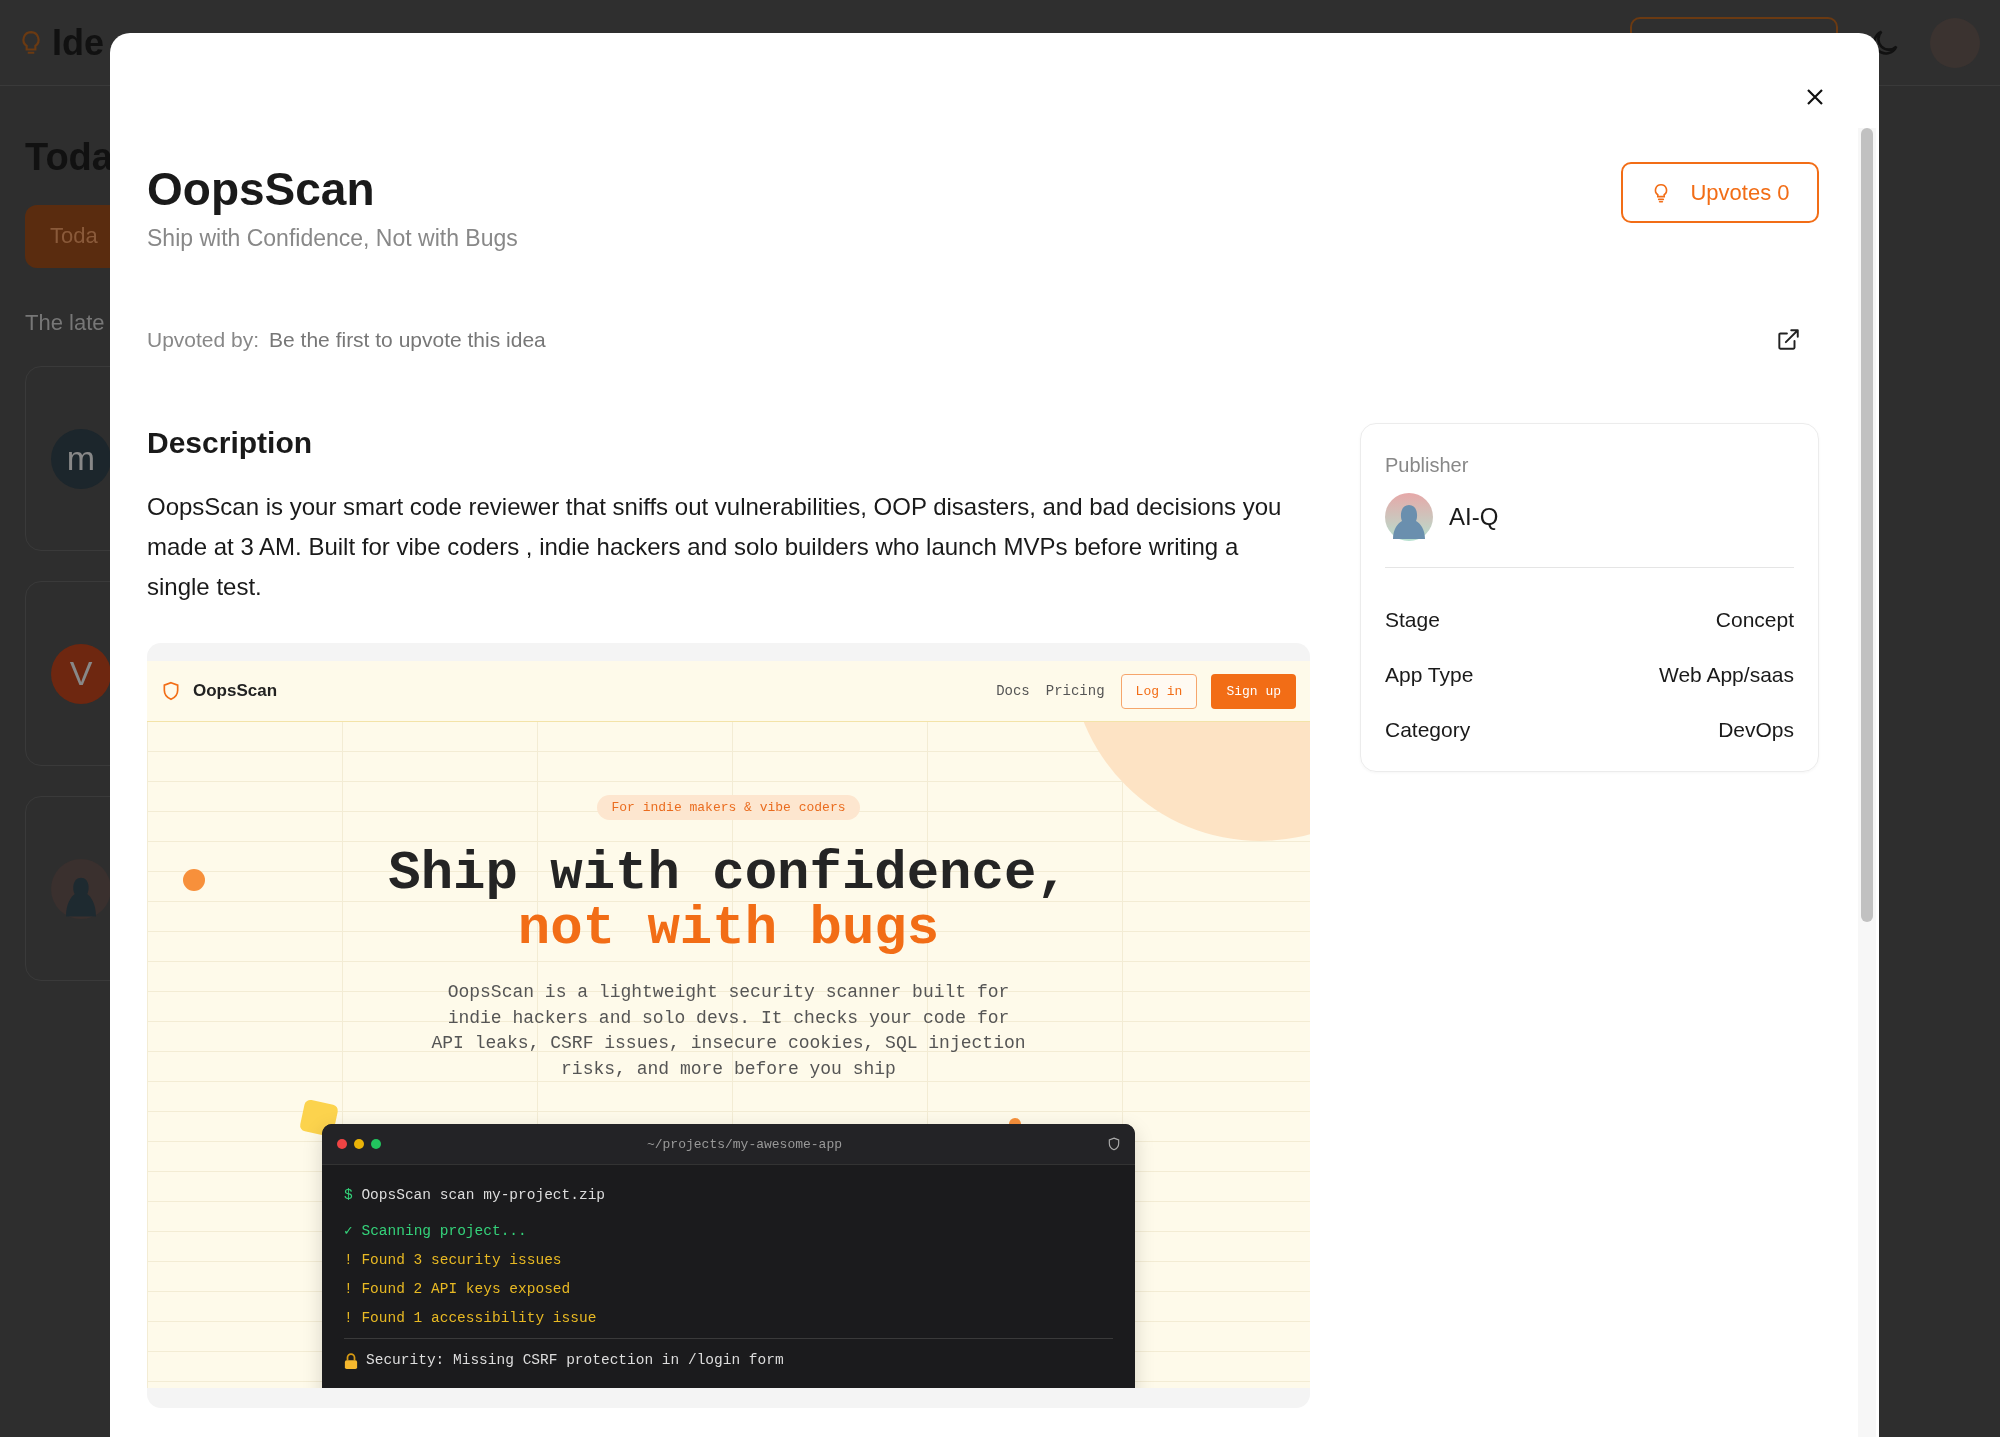 This screenshot has width=2000, height=1437. What do you see at coordinates (728, 1031) in the screenshot?
I see `hero-description: OopsScan is a lightweight security scanner built for indie hackers and solo devs. It checks your code for API leaks, CSRF issues, insecure cookies, SQL injection risks, and more before you ship` at bounding box center [728, 1031].